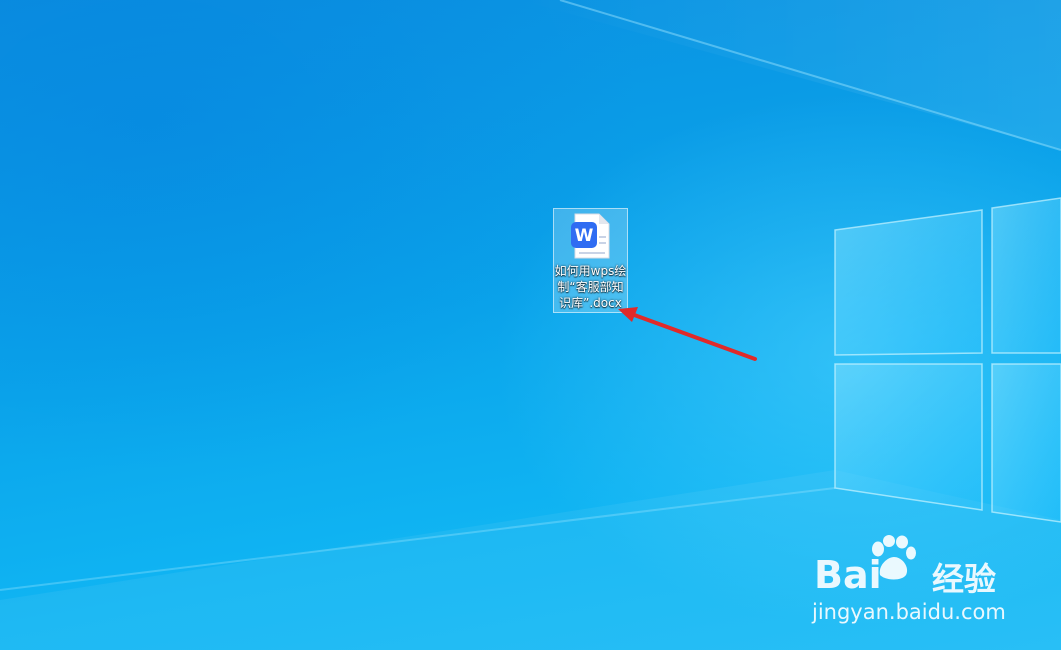 The height and width of the screenshot is (650, 1061). I want to click on red-arrow-annotation, so click(687, 334).